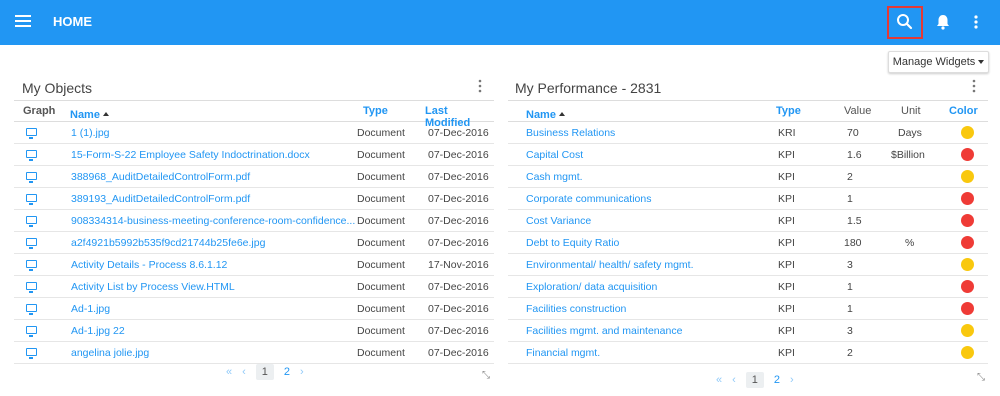  Describe the element at coordinates (480, 88) in the screenshot. I see `my-objects-options-button` at that location.